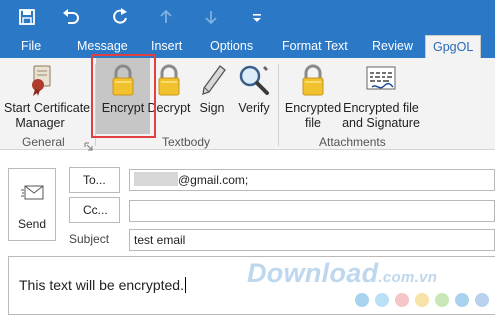 Image resolution: width=495 pixels, height=315 pixels. I want to click on tab-file: File, so click(31, 46).